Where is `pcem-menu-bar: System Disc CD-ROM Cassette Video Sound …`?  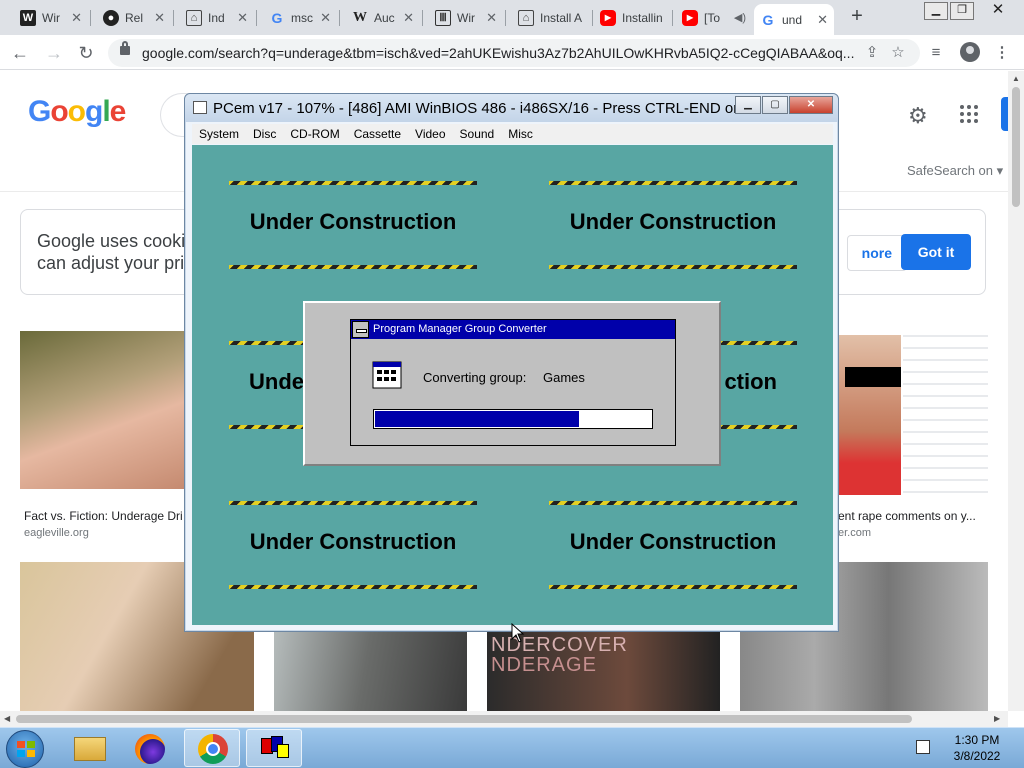
pcem-menu-bar: System Disc CD-ROM Cassette Video Sound … is located at coordinates (512, 134).